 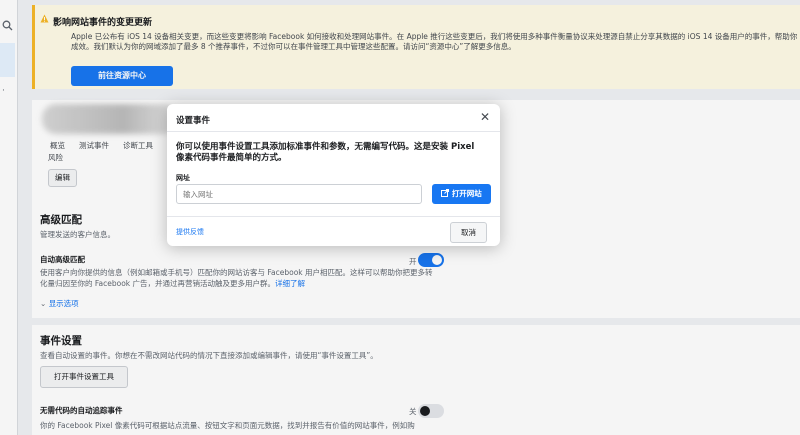 What do you see at coordinates (333, 216) in the screenshot?
I see `dialog-footer-divider` at bounding box center [333, 216].